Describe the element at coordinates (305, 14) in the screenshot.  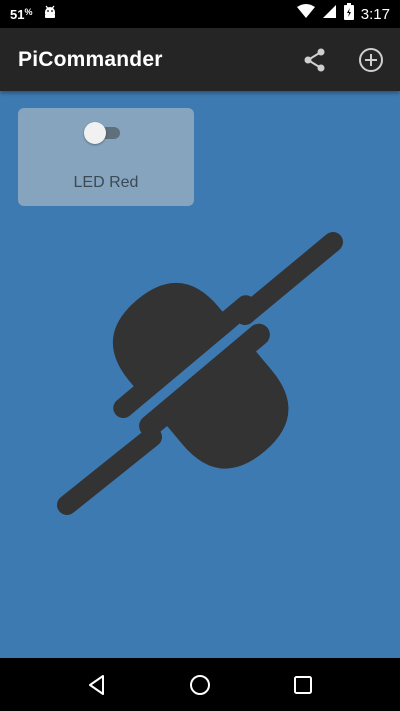
I see `wifi-icon` at that location.